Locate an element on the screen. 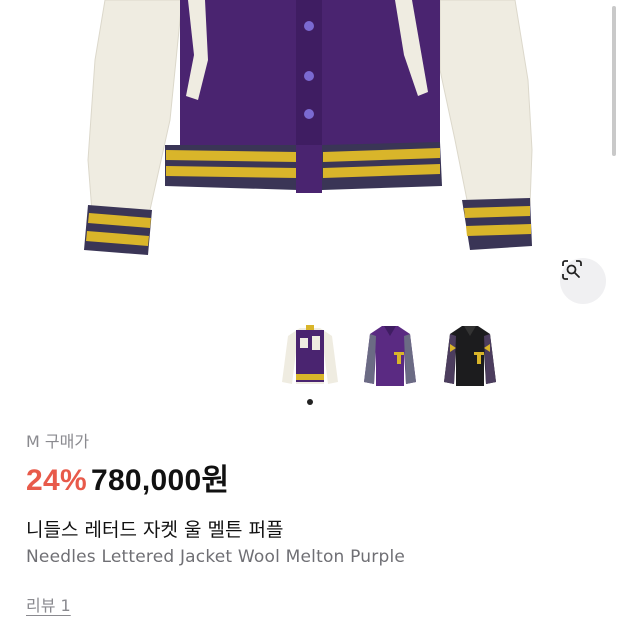 The height and width of the screenshot is (620, 620). scrollbar is located at coordinates (614, 81).